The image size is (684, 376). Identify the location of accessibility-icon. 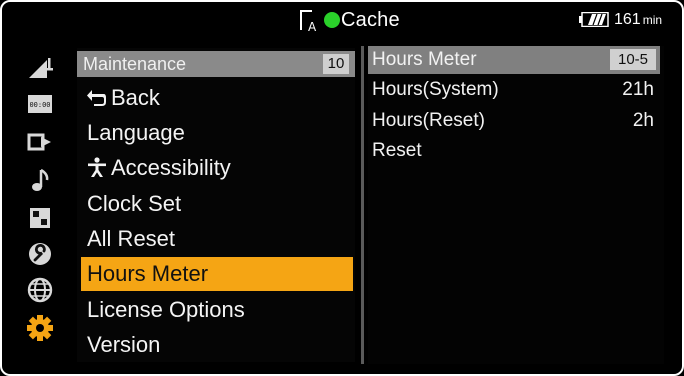
(97, 168).